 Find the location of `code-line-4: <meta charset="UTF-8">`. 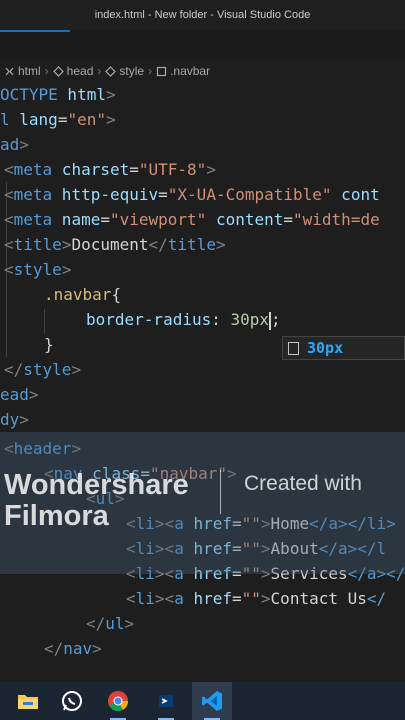

code-line-4: <meta charset="UTF-8"> is located at coordinates (110, 169).